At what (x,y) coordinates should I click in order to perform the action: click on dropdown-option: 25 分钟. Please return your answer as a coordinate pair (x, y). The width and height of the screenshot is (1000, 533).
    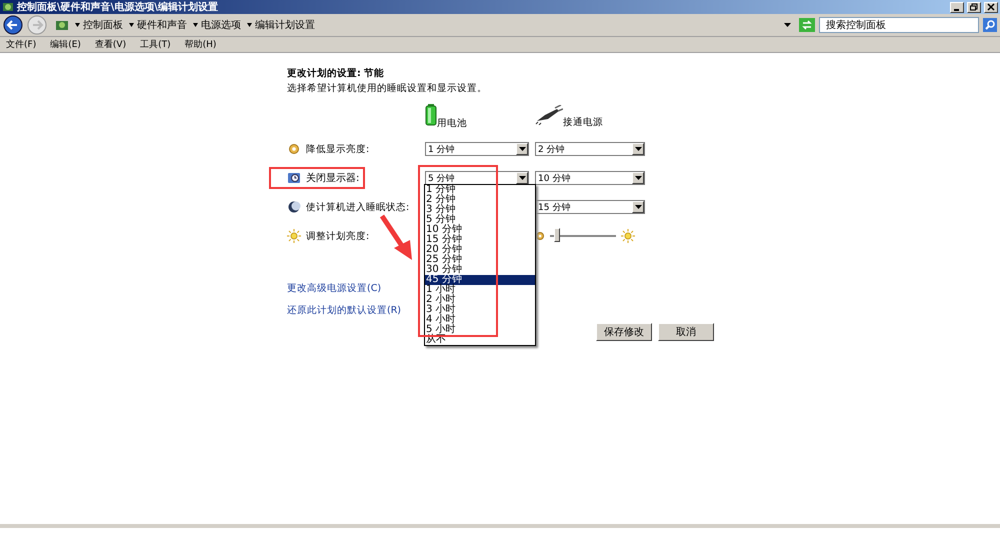
    Looking at the image, I should click on (480, 260).